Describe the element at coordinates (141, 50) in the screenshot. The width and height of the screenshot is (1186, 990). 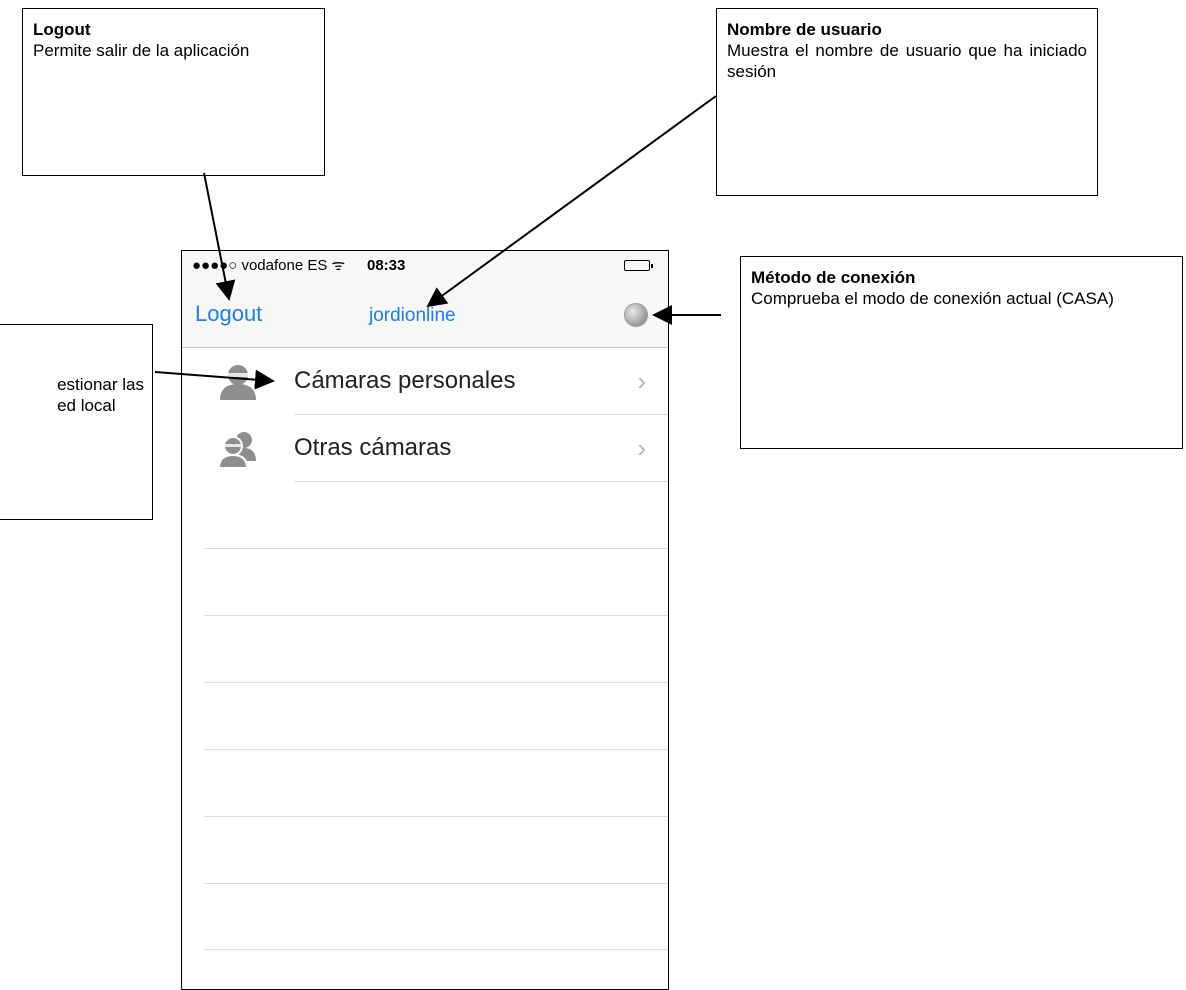
I see `callout-logout-desc: Permite salir de la aplicación` at that location.